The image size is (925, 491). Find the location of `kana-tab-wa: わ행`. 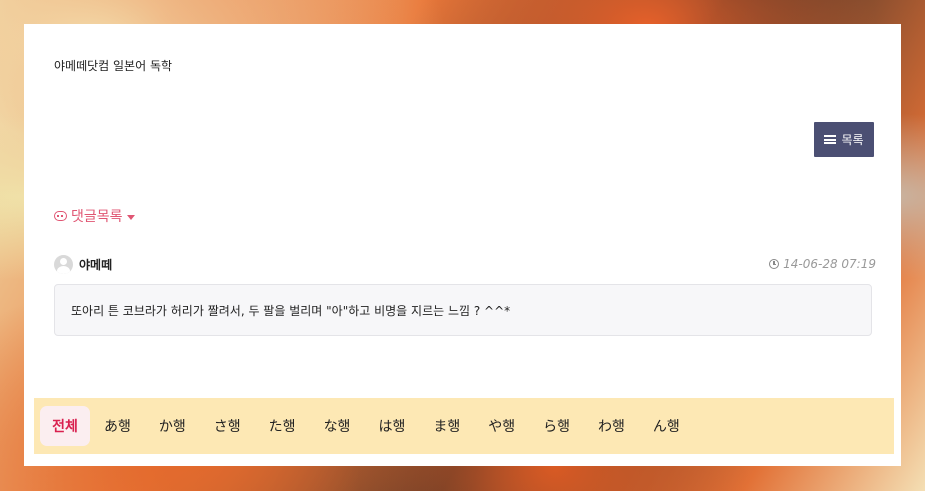

kana-tab-wa: わ행 is located at coordinates (611, 426).